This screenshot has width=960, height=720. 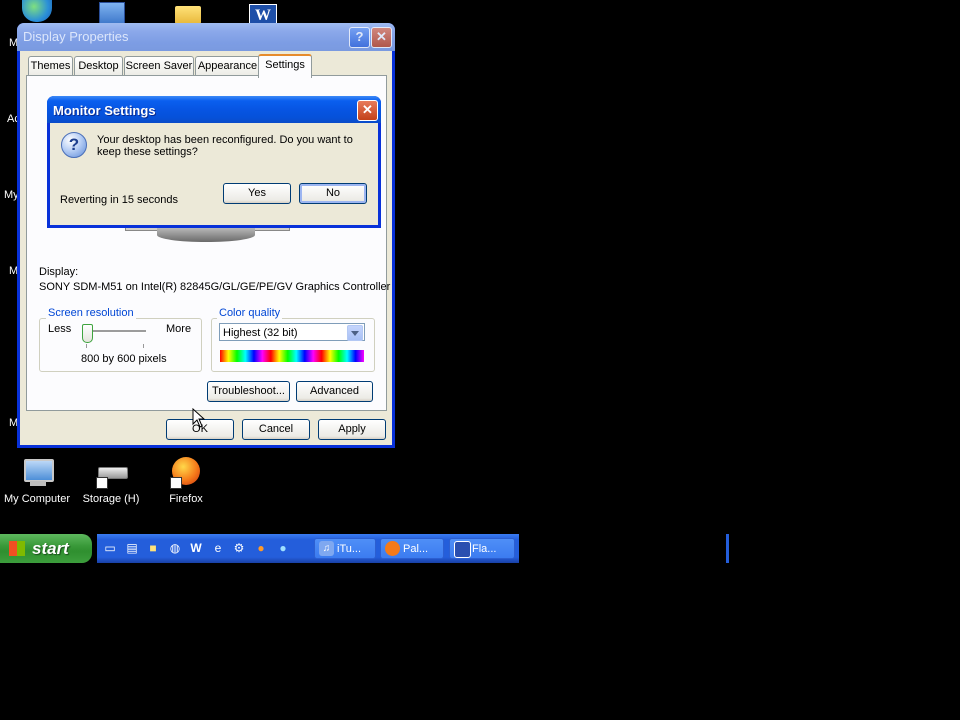 What do you see at coordinates (198, 418) in the screenshot?
I see `mouse-cursor-icon` at bounding box center [198, 418].